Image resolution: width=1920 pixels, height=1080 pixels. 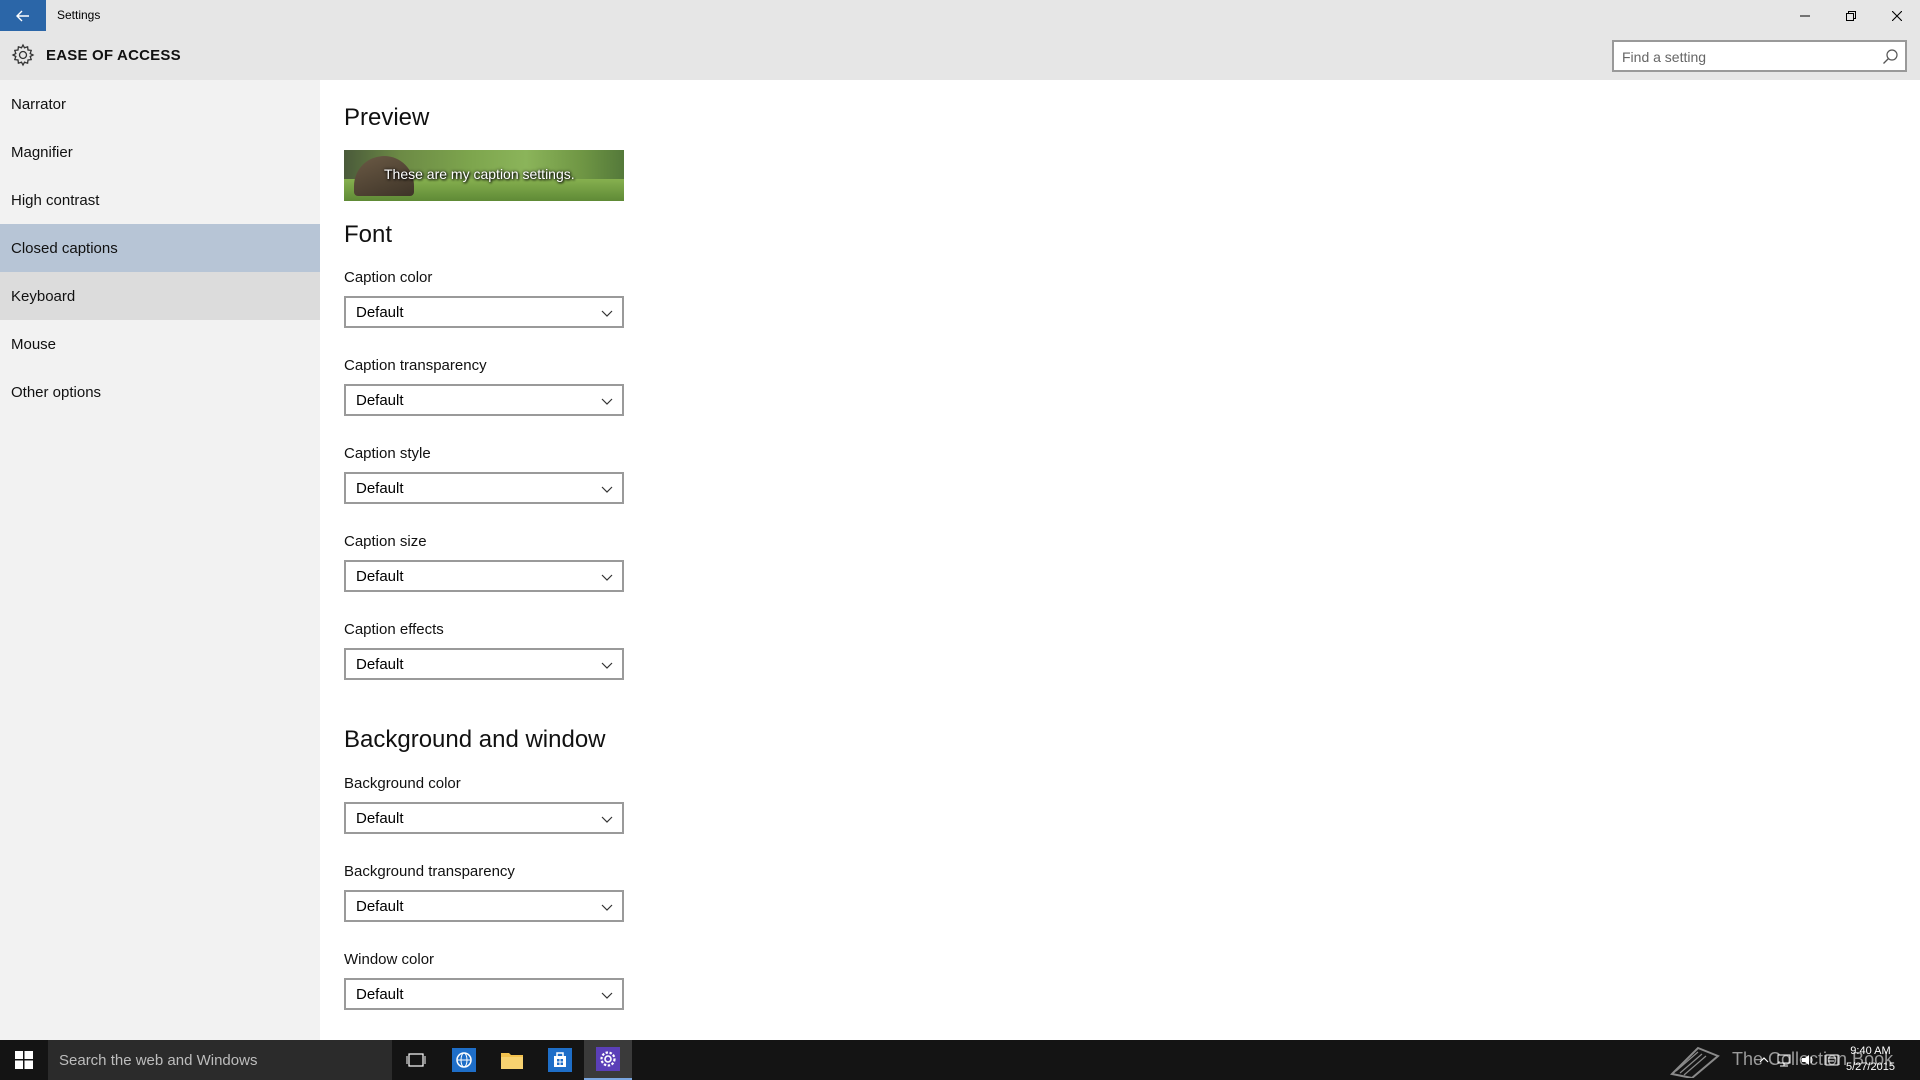 What do you see at coordinates (1784, 1060) in the screenshot?
I see `network-icon` at bounding box center [1784, 1060].